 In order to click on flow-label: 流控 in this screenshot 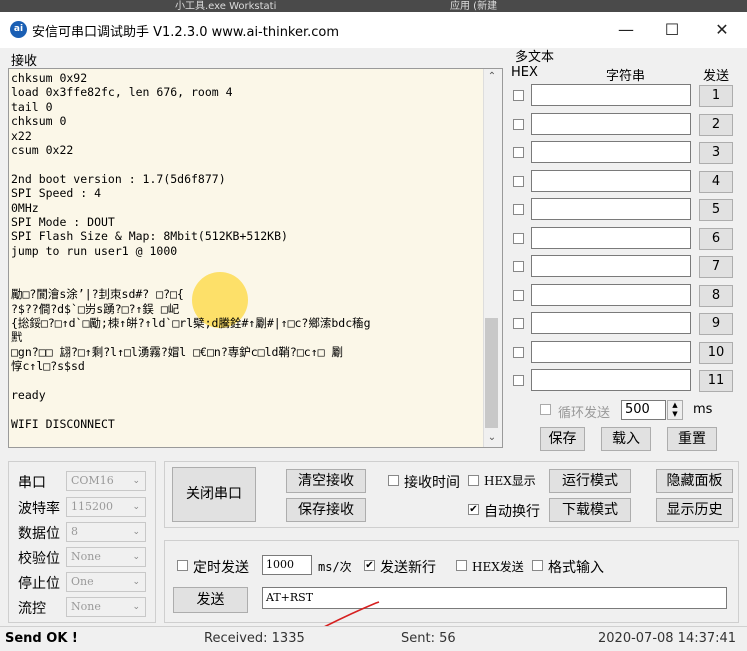, I will do `click(32, 609)`.